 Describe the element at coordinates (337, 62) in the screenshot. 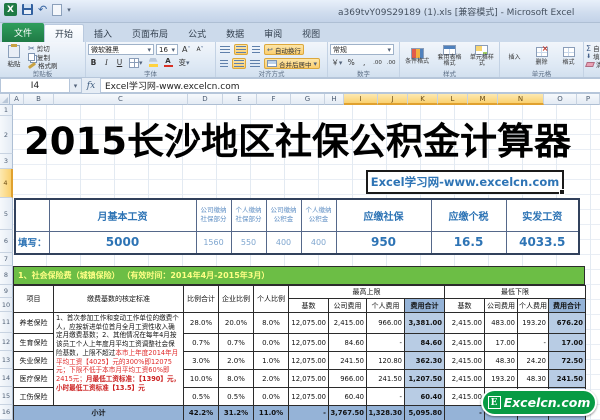

I see `currency-format-button: ￥` at that location.